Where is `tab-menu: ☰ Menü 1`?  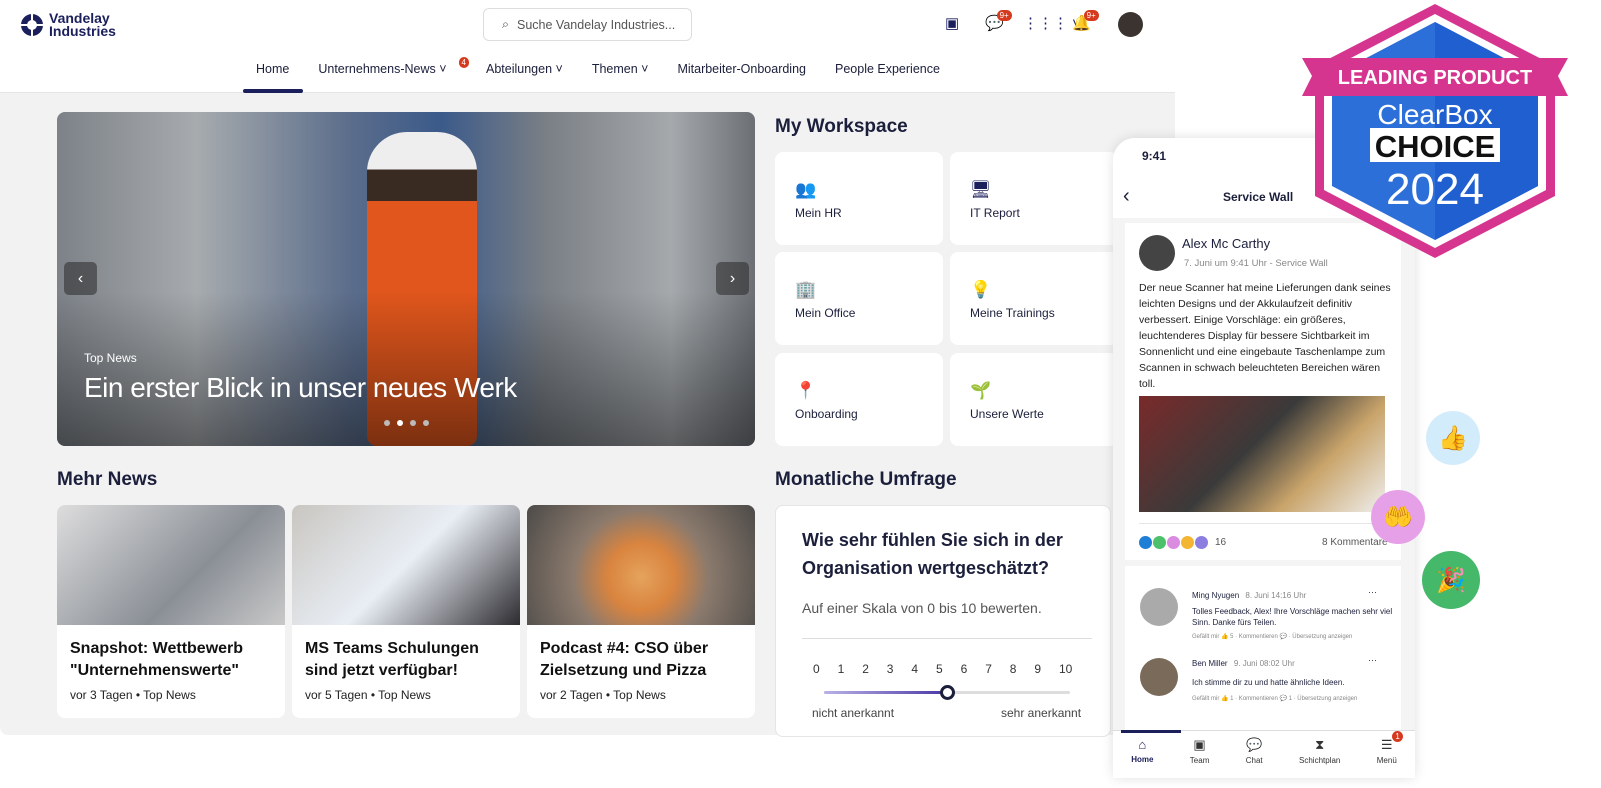 tab-menu: ☰ Menü 1 is located at coordinates (1390, 754).